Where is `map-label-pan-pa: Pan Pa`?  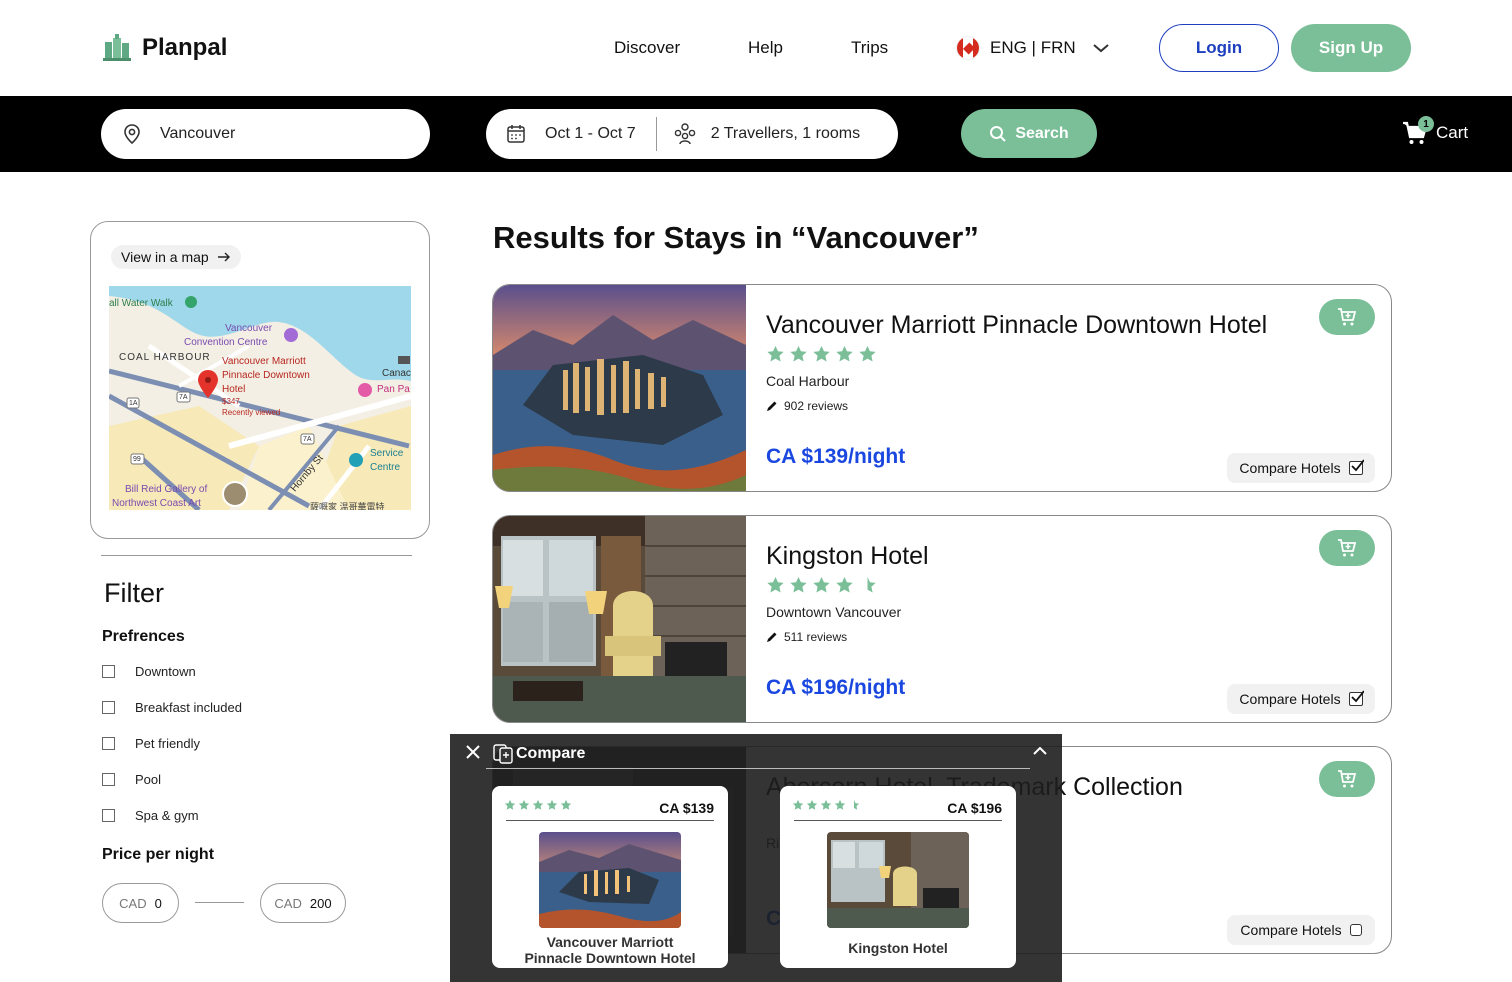 map-label-pan-pa: Pan Pa is located at coordinates (393, 389).